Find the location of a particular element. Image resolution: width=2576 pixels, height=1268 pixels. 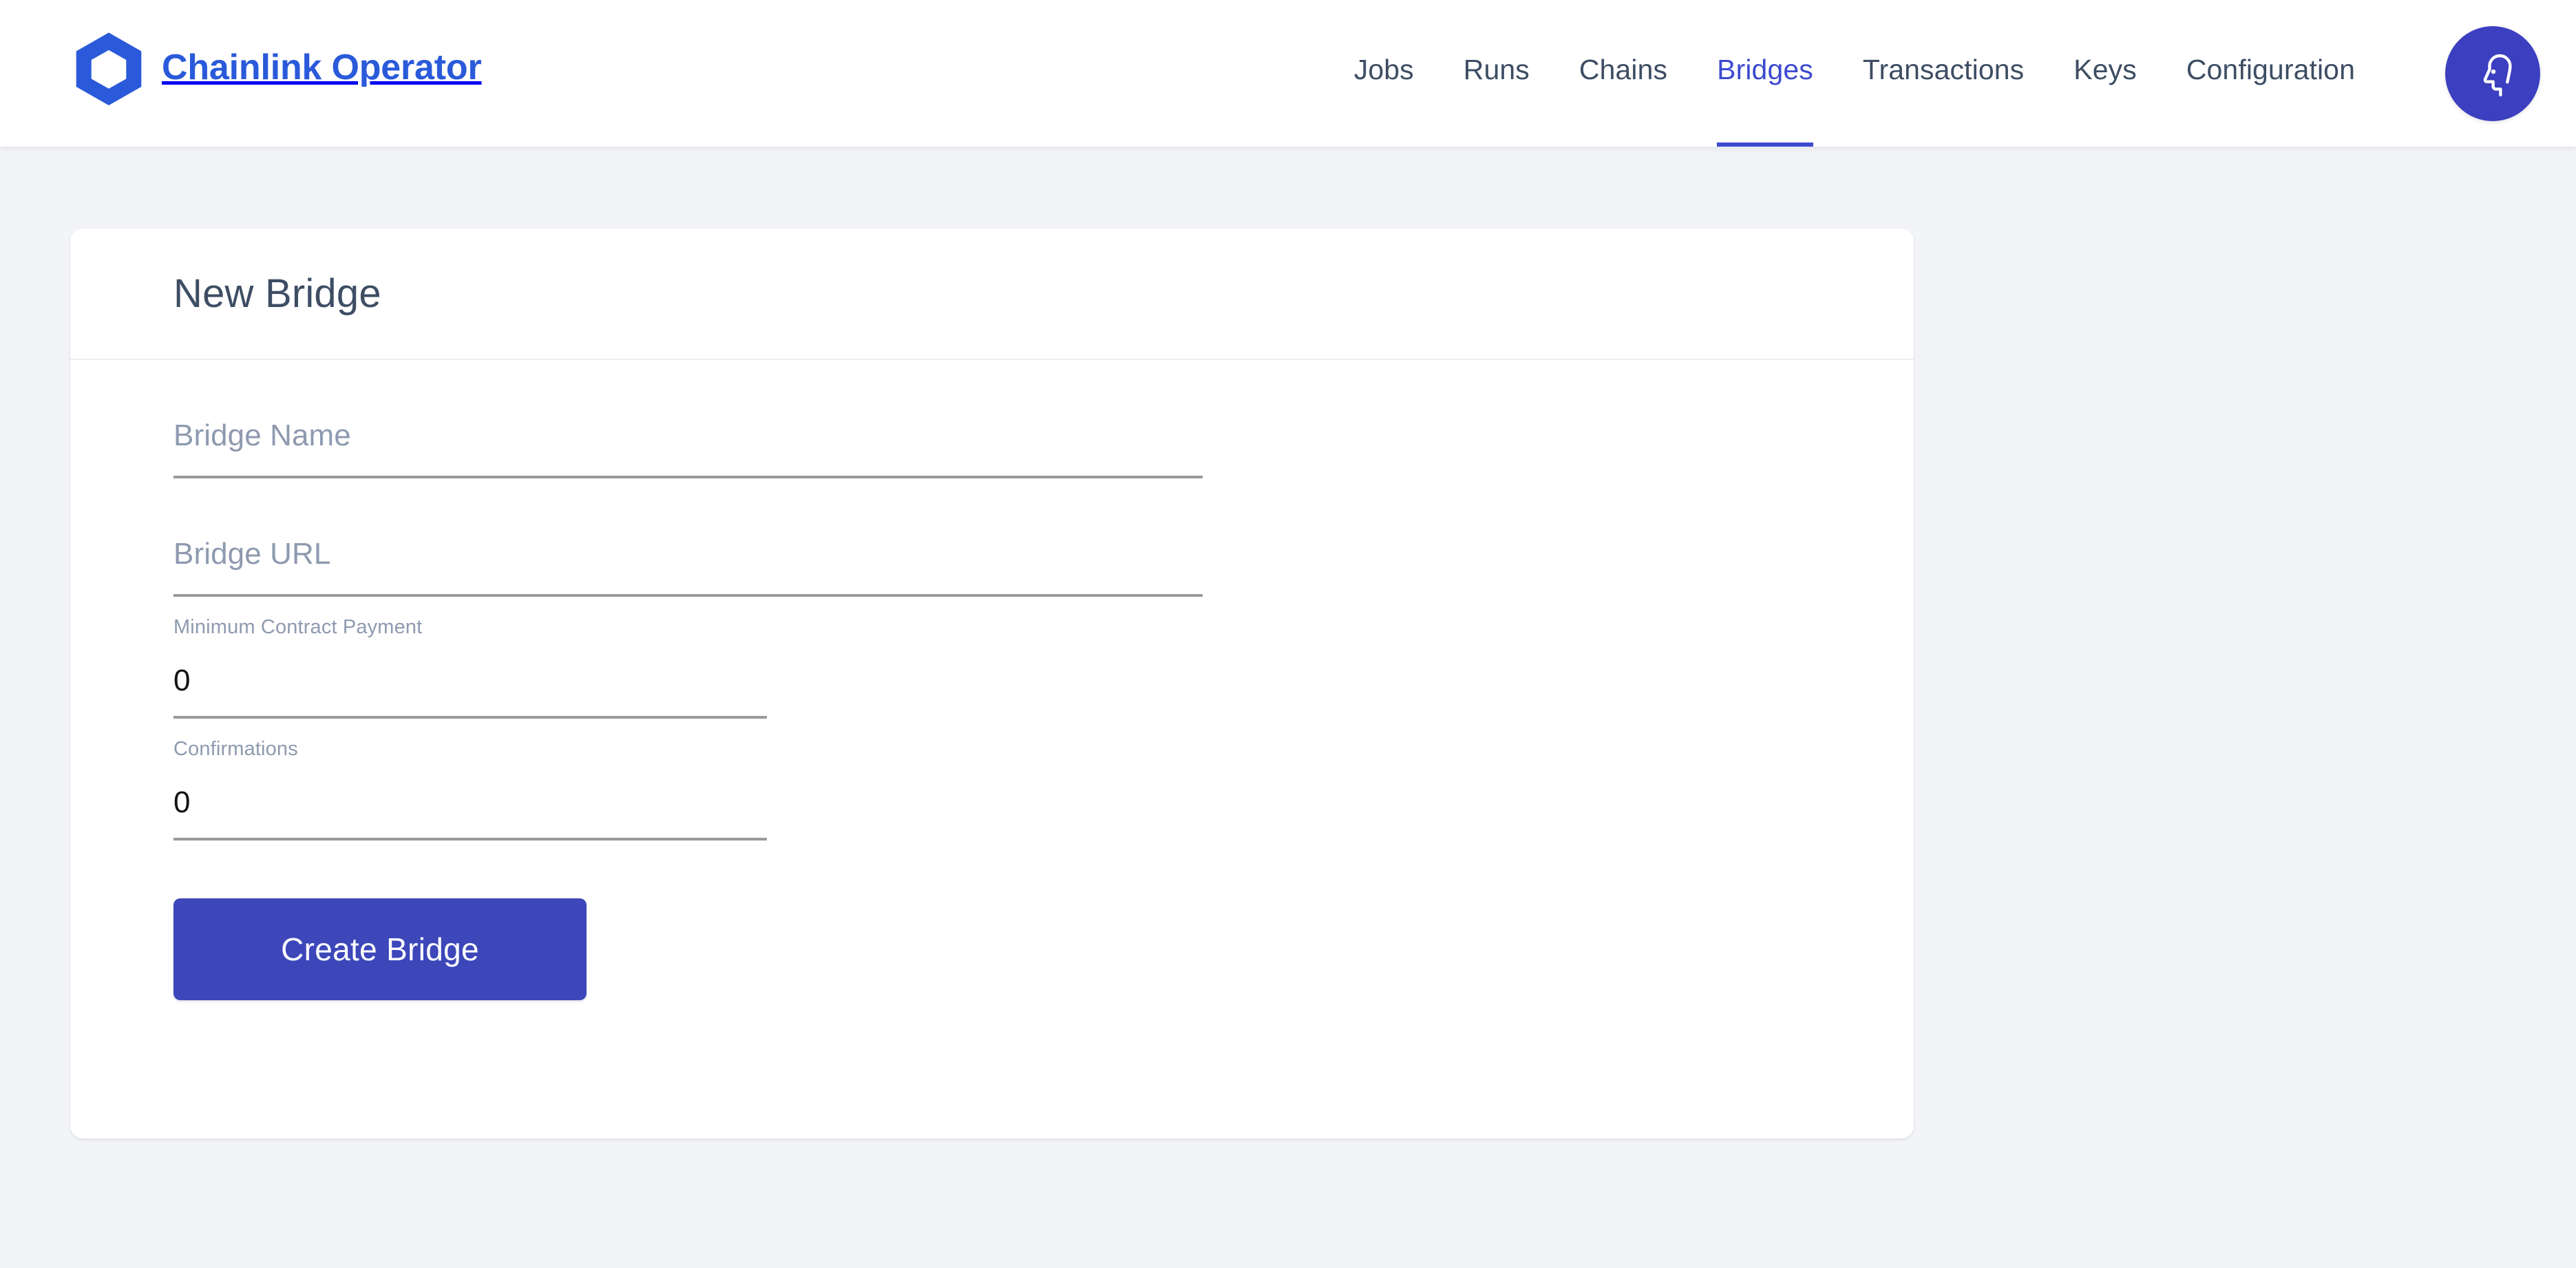

nav-item-label: Chains is located at coordinates (1624, 69).